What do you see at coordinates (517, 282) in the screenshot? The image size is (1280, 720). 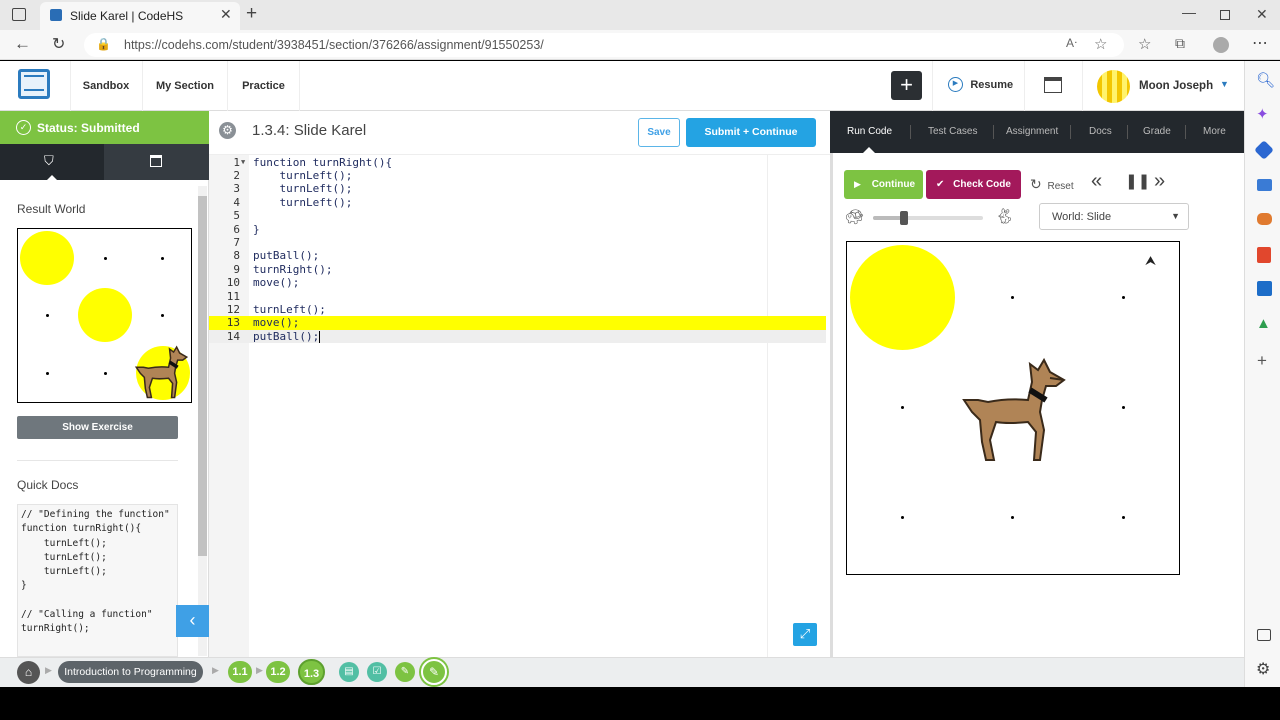 I see `code-line: 10 move();` at bounding box center [517, 282].